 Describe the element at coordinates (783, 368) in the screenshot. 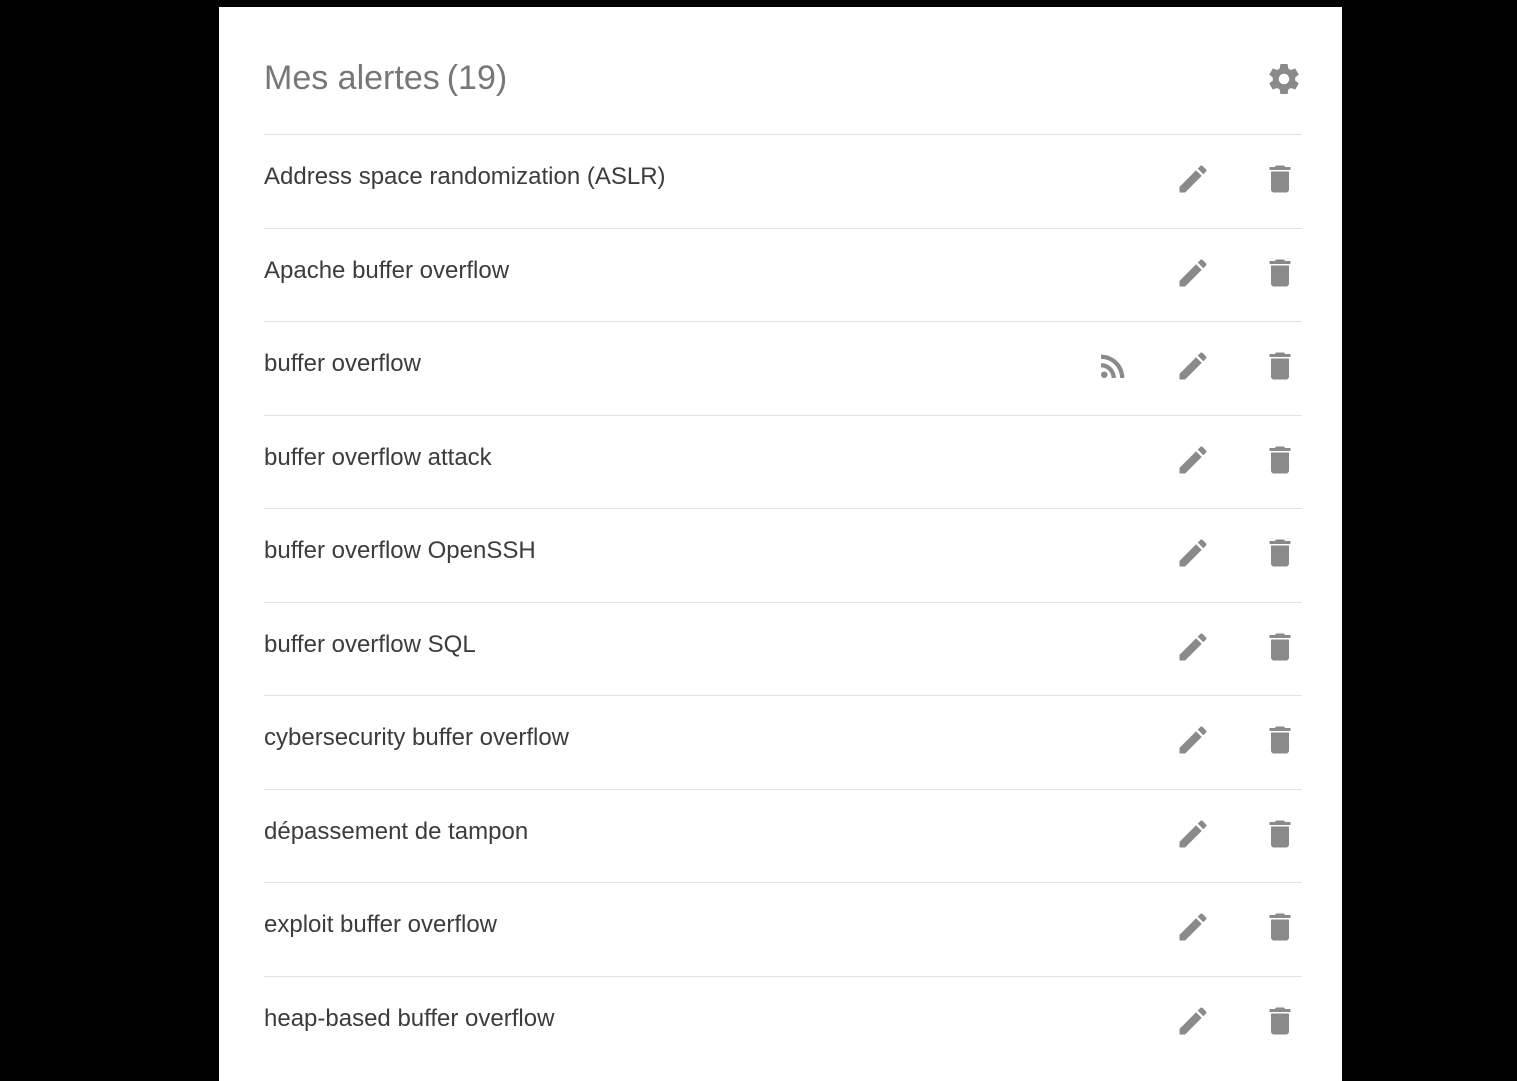

I see `list-item: buffer overflow` at that location.